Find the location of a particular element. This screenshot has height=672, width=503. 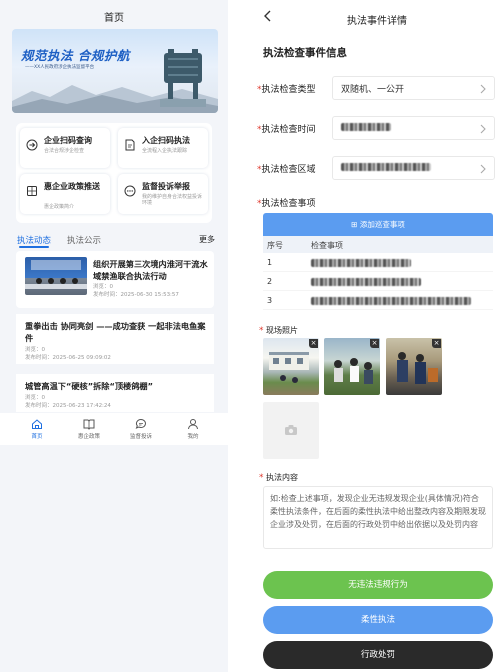

table-row: 1 is located at coordinates (378, 262).